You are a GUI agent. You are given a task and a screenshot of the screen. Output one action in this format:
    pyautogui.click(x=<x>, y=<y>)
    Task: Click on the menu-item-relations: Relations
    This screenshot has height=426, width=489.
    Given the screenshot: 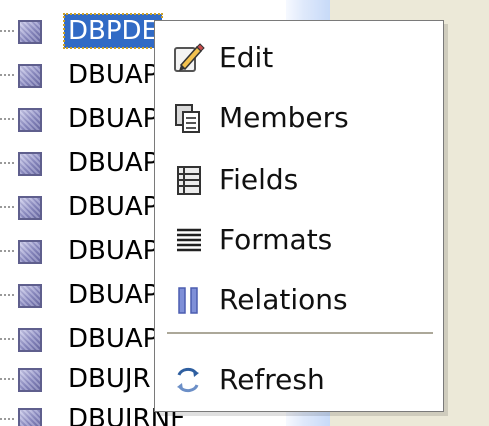 What is the action you would take?
    pyautogui.click(x=299, y=299)
    